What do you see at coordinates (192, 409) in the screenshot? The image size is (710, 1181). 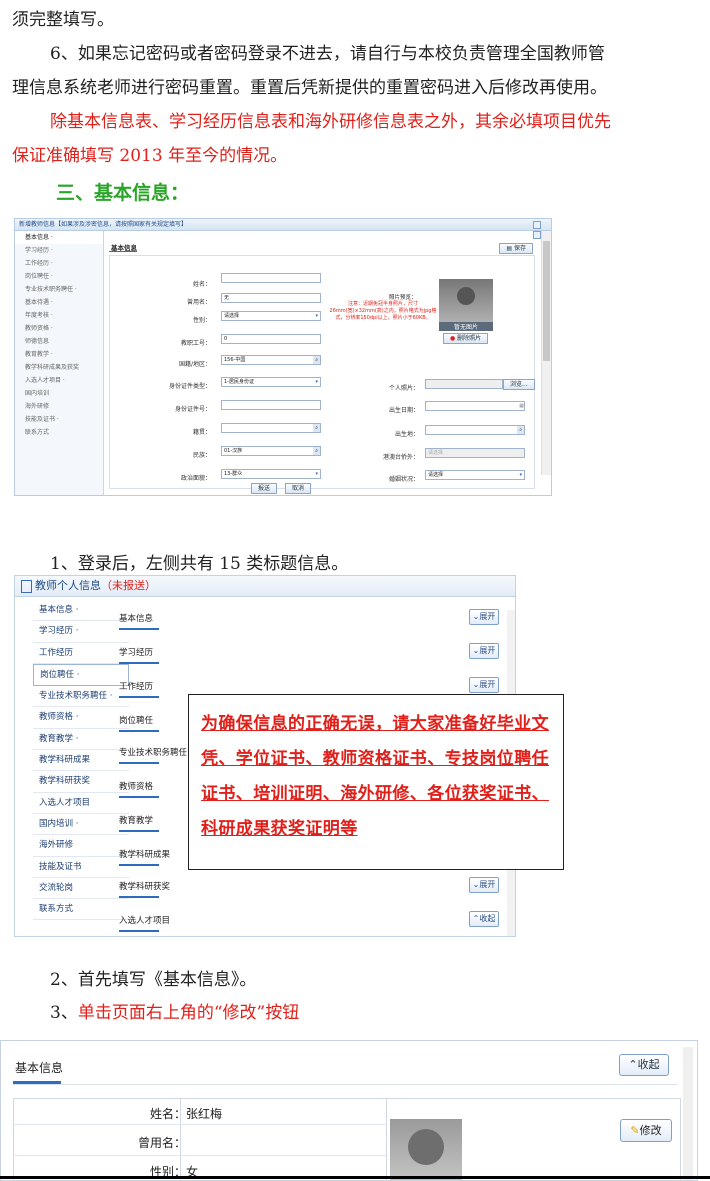 I see `idno-label: 身份证件号：` at bounding box center [192, 409].